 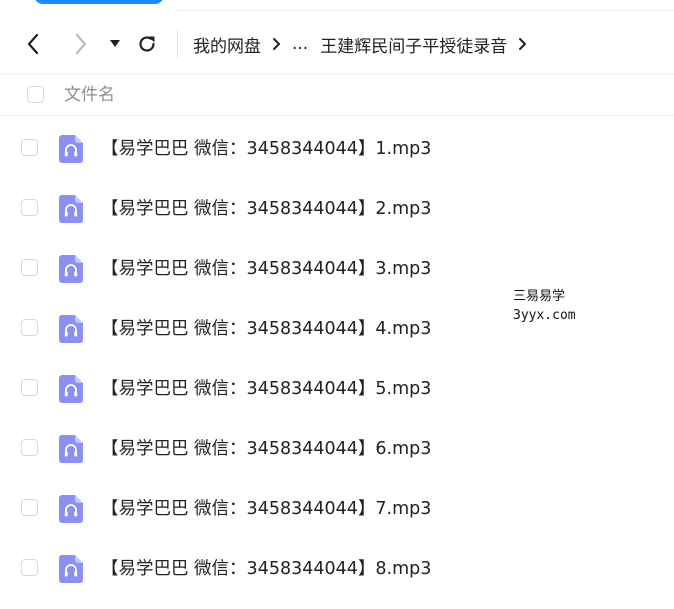 I want to click on file-row: 【易学巴巴 微信：3458344044】2.mp3, so click(x=337, y=208).